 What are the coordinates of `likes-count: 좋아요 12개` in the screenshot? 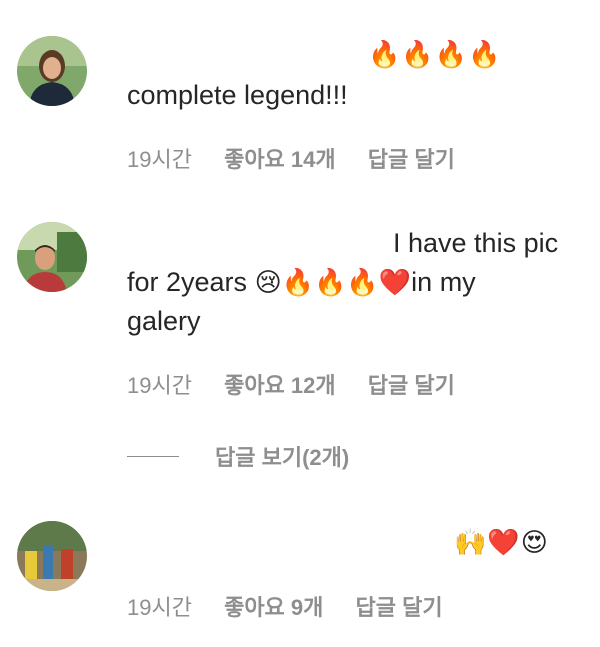 It's located at (280, 384).